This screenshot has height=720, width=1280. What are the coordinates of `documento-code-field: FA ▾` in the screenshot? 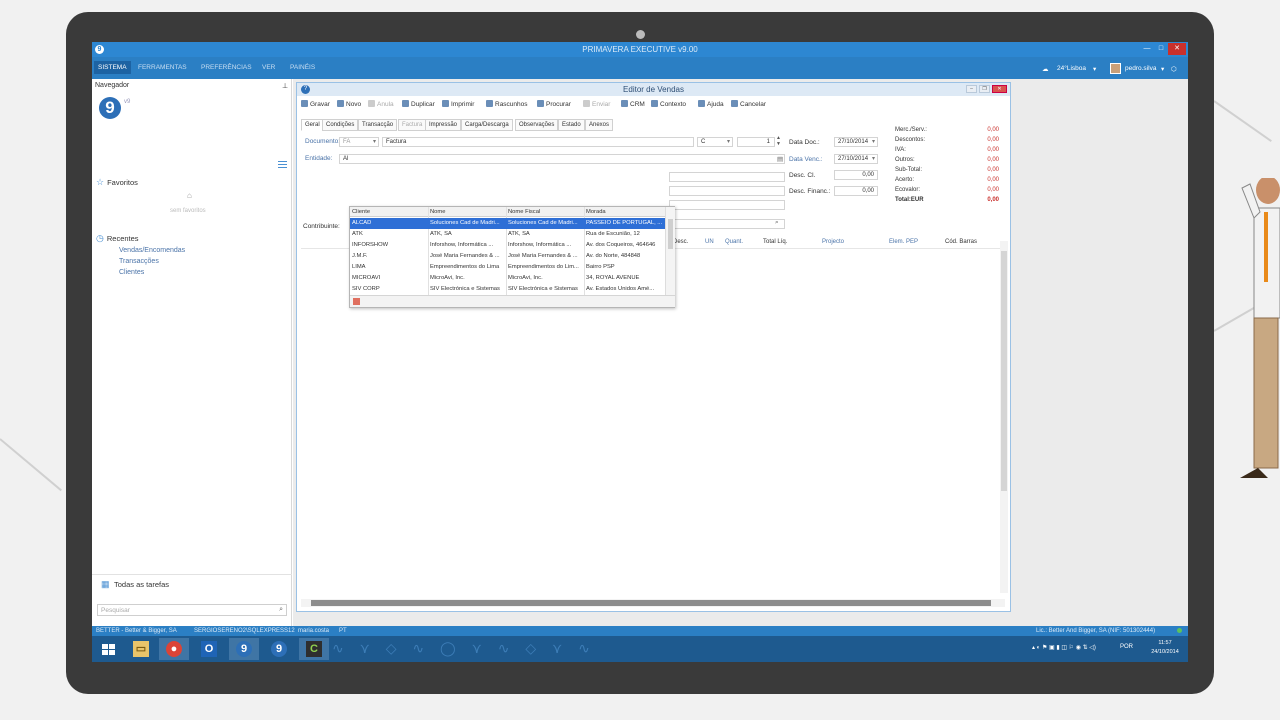 It's located at (359, 142).